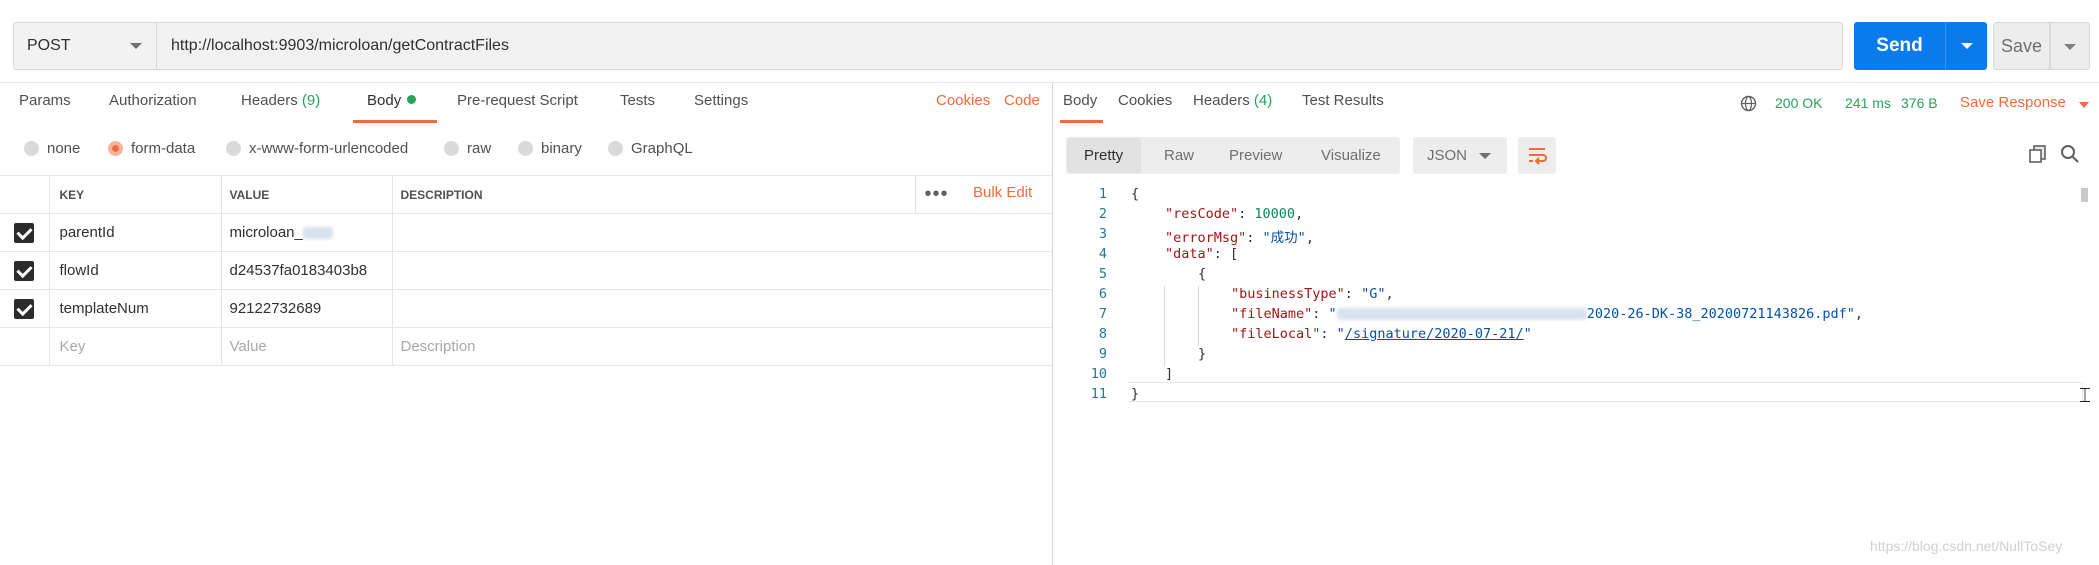 This screenshot has width=2099, height=565. What do you see at coordinates (1288, 294) in the screenshot?
I see `json-key: "businessType"` at bounding box center [1288, 294].